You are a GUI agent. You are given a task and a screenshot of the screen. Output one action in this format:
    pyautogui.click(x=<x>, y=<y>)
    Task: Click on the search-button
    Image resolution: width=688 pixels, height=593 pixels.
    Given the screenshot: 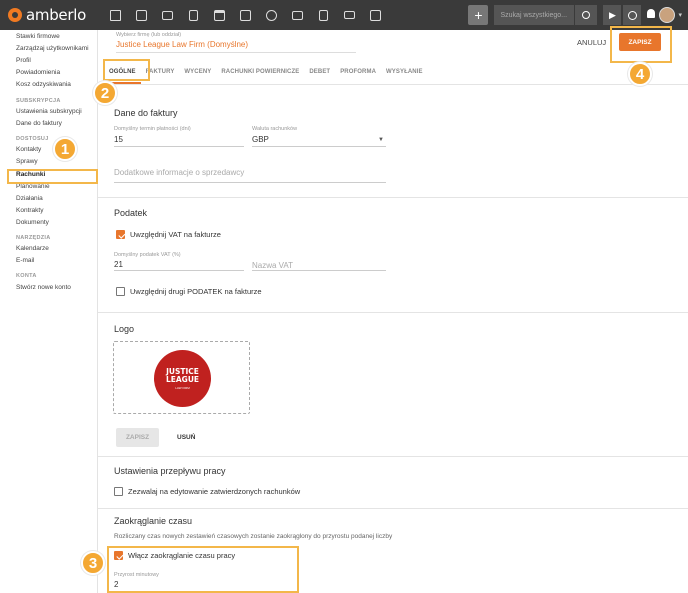 What is the action you would take?
    pyautogui.click(x=586, y=15)
    